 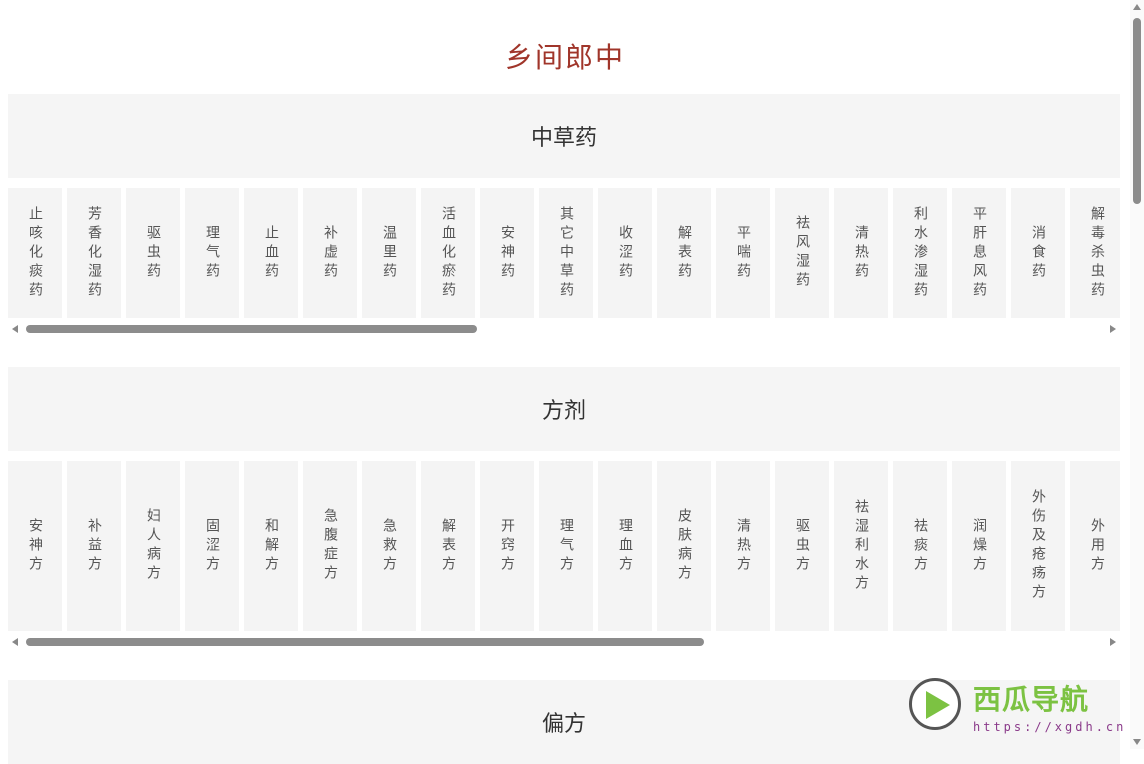 I want to click on category-item-label: 止血药, so click(x=271, y=253).